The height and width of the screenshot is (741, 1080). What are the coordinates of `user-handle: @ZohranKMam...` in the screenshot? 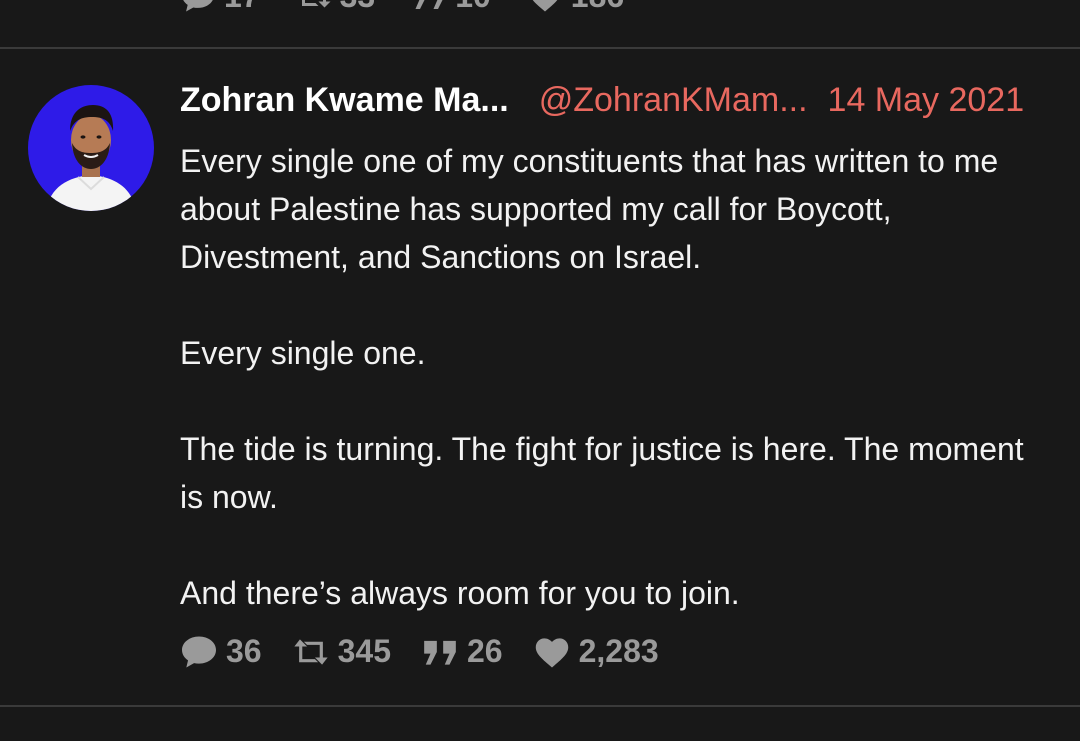 It's located at (673, 100).